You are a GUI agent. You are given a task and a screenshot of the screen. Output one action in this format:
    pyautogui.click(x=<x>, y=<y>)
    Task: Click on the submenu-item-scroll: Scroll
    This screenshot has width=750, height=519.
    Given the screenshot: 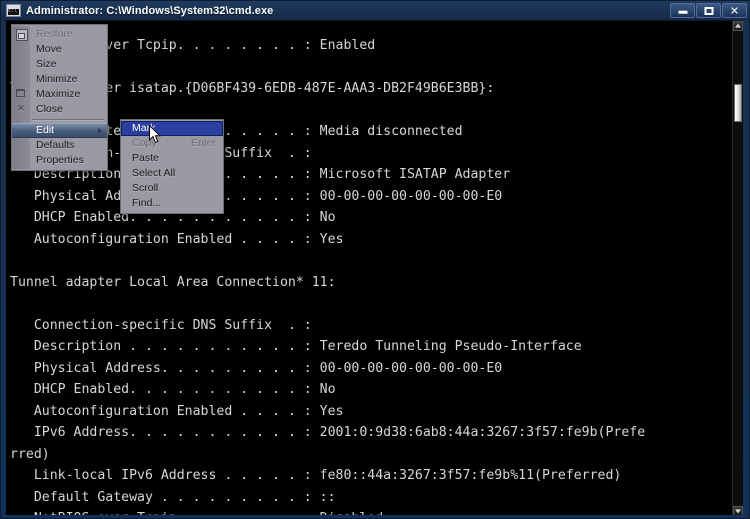 What is the action you would take?
    pyautogui.click(x=172, y=188)
    